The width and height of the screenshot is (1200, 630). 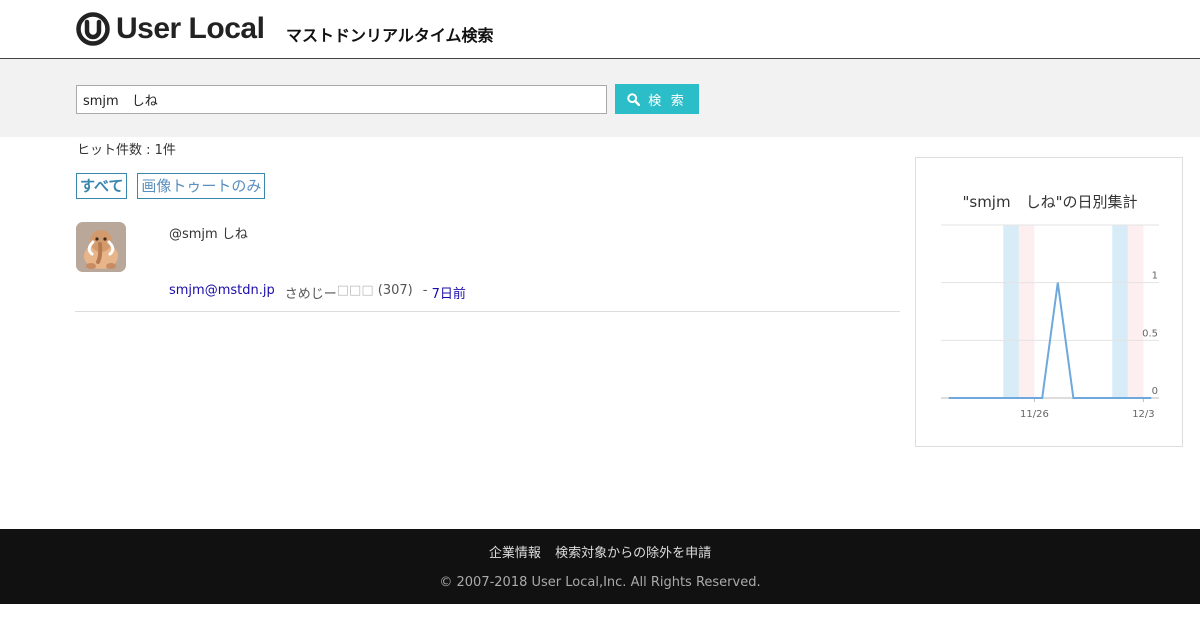 I want to click on search-icon, so click(x=634, y=99).